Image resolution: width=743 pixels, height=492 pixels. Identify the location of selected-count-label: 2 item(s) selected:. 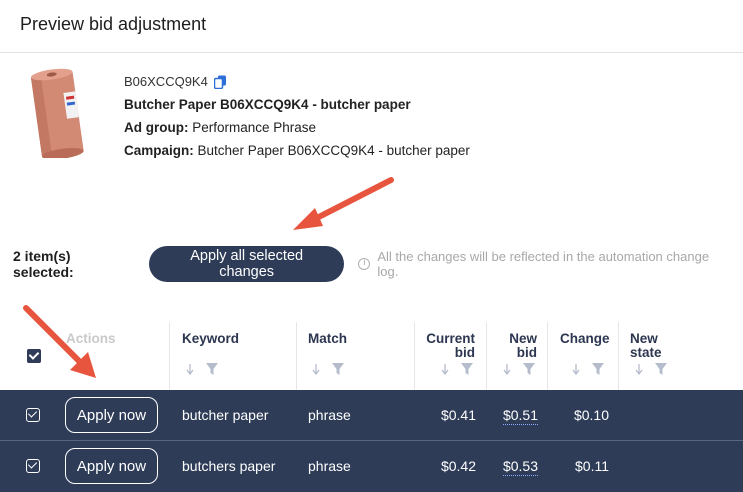
(43, 264).